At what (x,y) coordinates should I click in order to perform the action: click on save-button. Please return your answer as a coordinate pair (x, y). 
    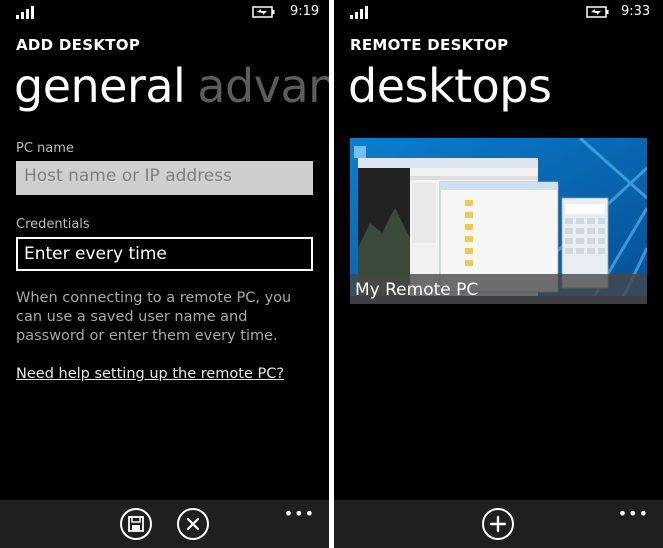
    Looking at the image, I should click on (136, 524).